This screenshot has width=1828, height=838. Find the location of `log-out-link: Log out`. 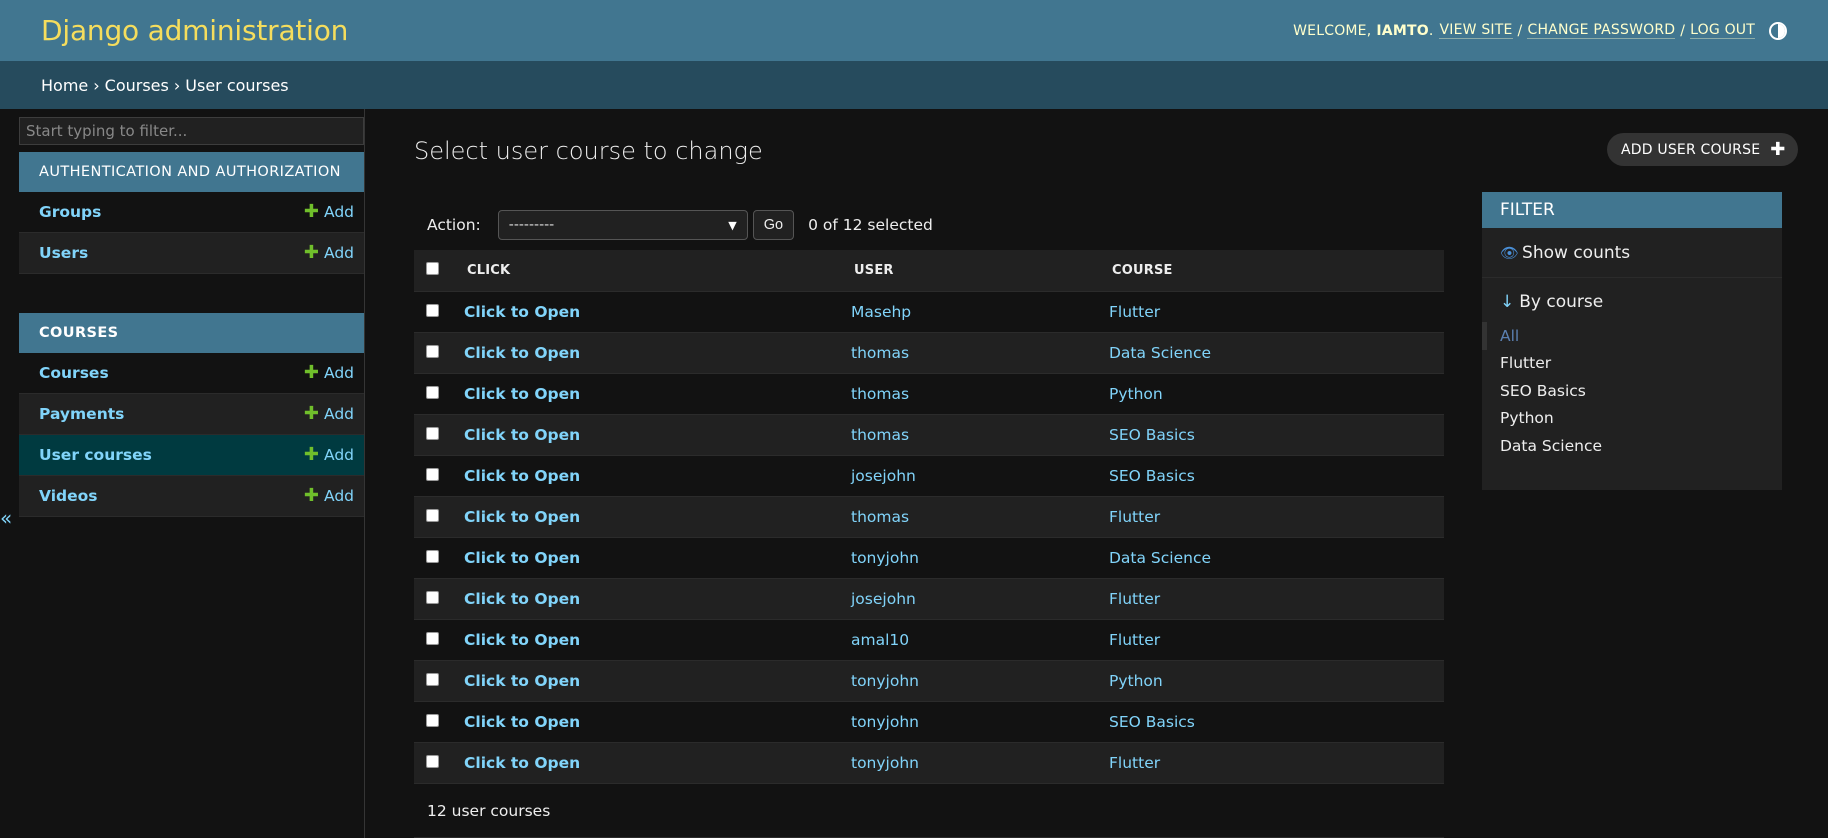

log-out-link: Log out is located at coordinates (1722, 30).